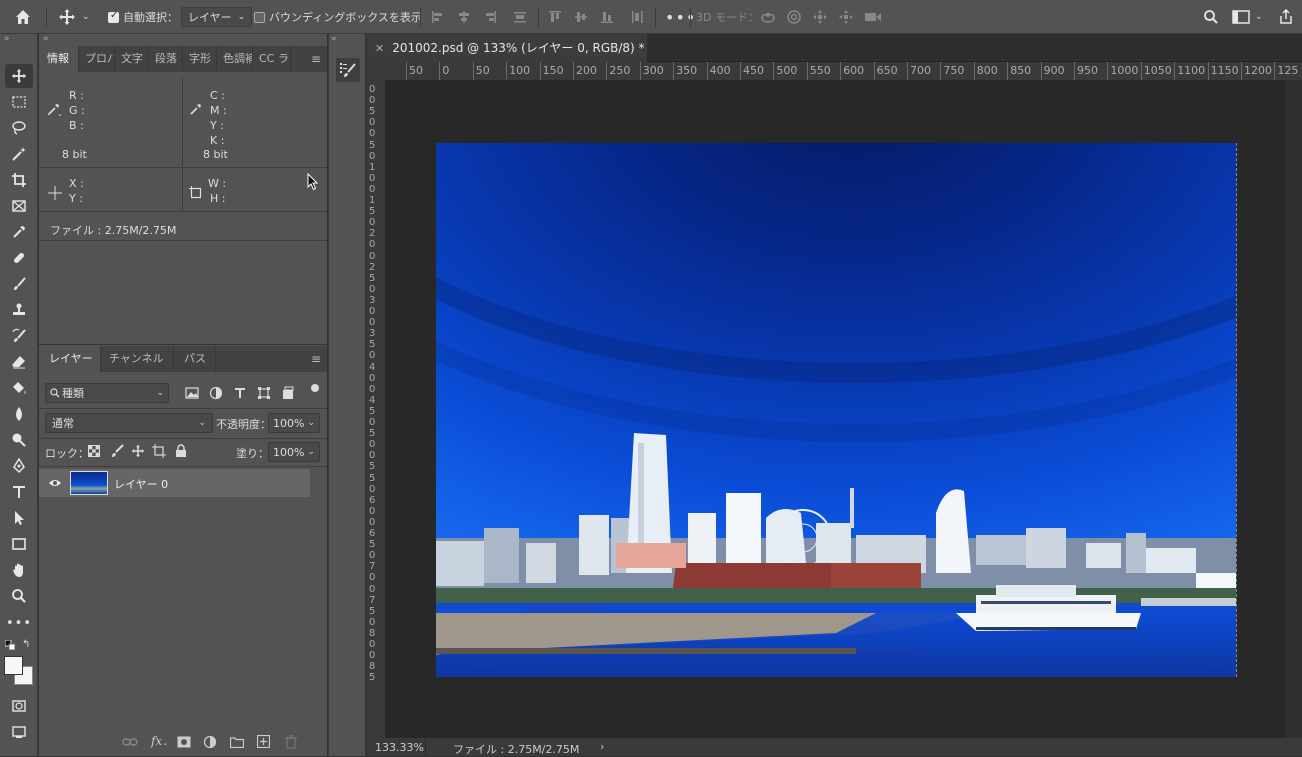 Image resolution: width=1302 pixels, height=757 pixels. What do you see at coordinates (195, 359) in the screenshot?
I see `tab-paths: パス` at bounding box center [195, 359].